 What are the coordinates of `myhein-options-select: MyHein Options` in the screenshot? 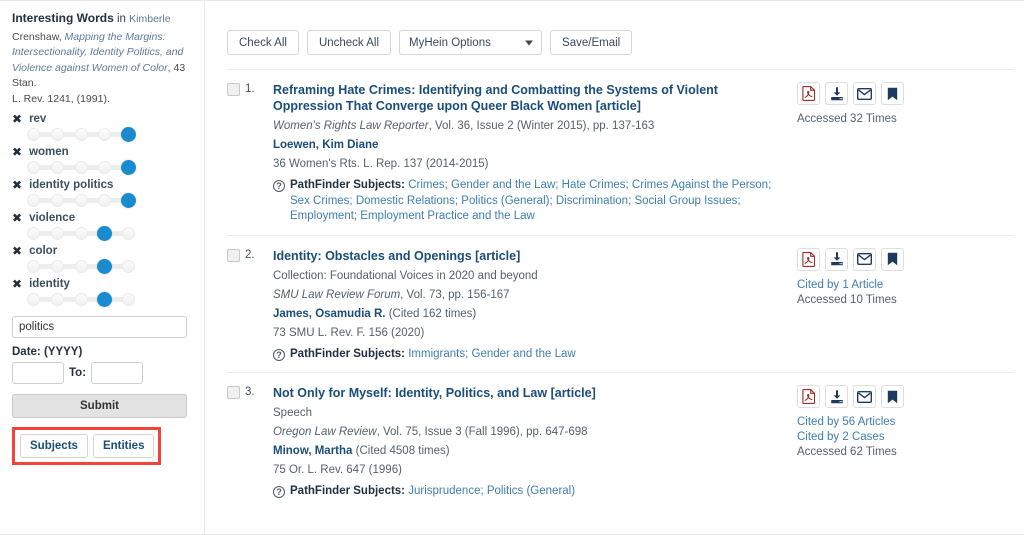 It's located at (471, 42).